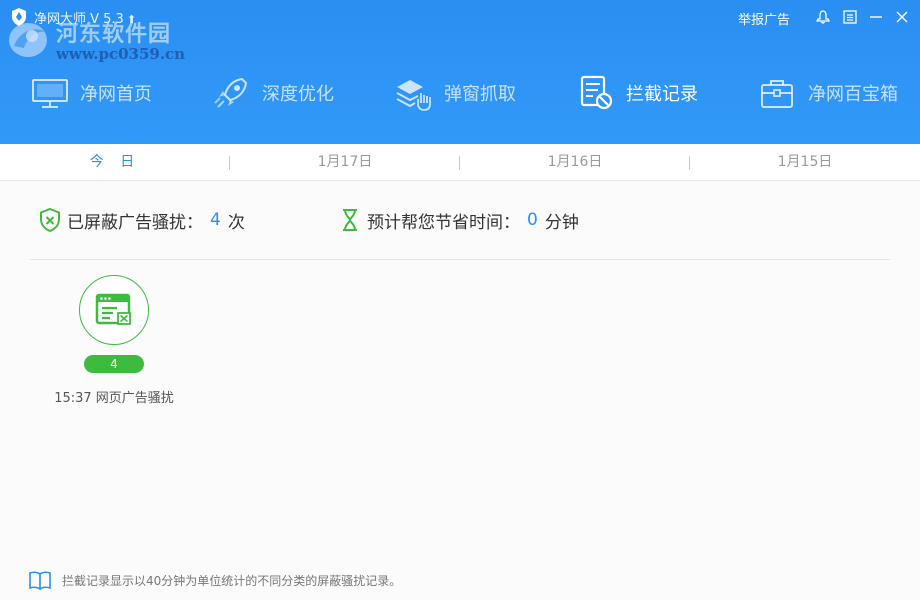  I want to click on date-tabs: 今 日 1月17日 1月16日 1月15日, so click(460, 162).